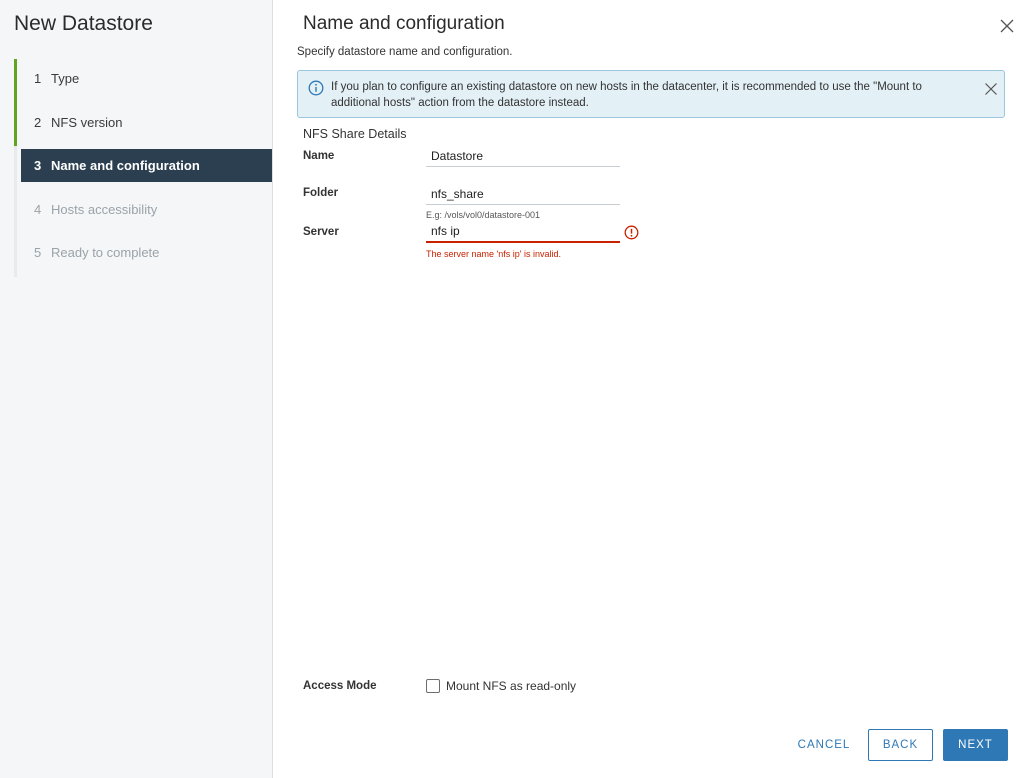  What do you see at coordinates (38, 209) in the screenshot?
I see `step-number: 4` at bounding box center [38, 209].